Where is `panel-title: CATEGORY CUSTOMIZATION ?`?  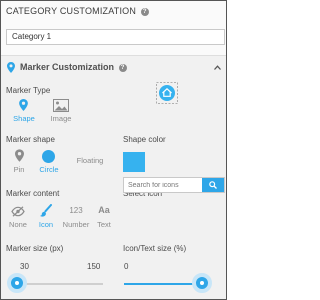 panel-title: CATEGORY CUSTOMIZATION ? is located at coordinates (77, 11).